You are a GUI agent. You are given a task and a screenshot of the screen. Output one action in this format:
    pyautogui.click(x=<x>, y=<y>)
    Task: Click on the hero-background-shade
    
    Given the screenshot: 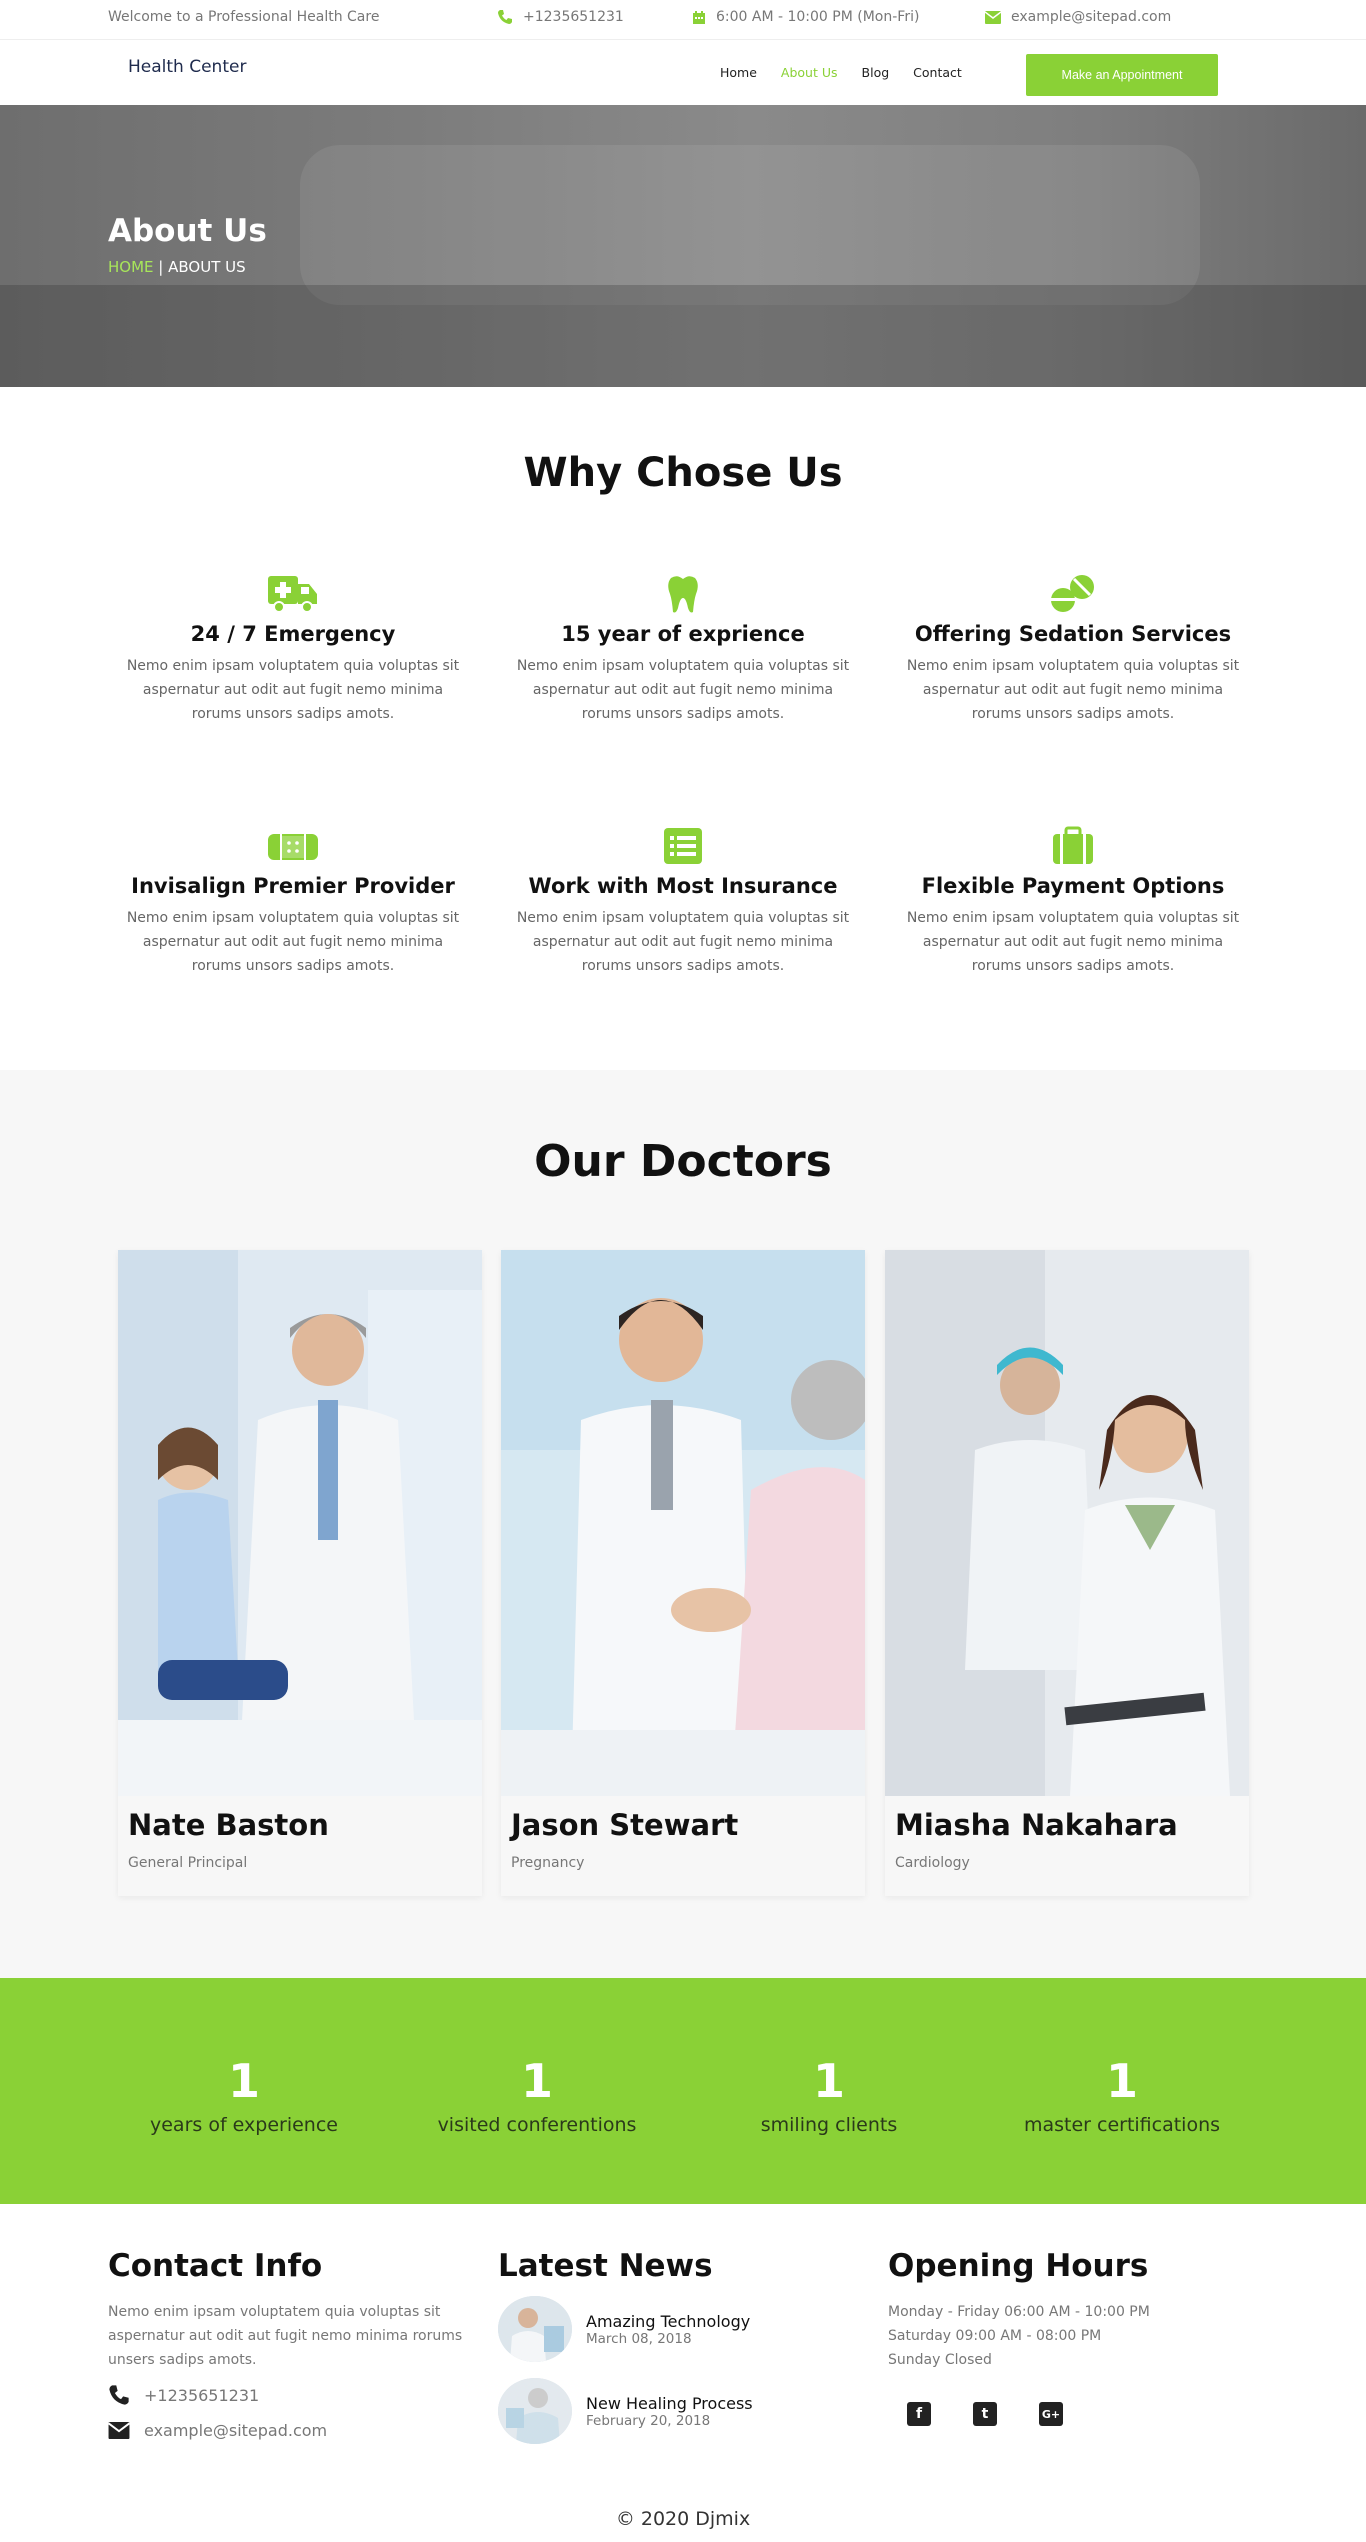 What is the action you would take?
    pyautogui.click(x=683, y=336)
    